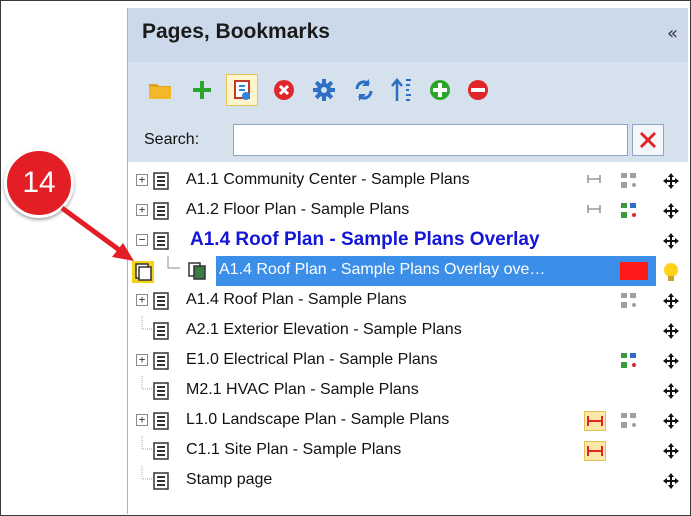  I want to click on search-input, so click(430, 140).